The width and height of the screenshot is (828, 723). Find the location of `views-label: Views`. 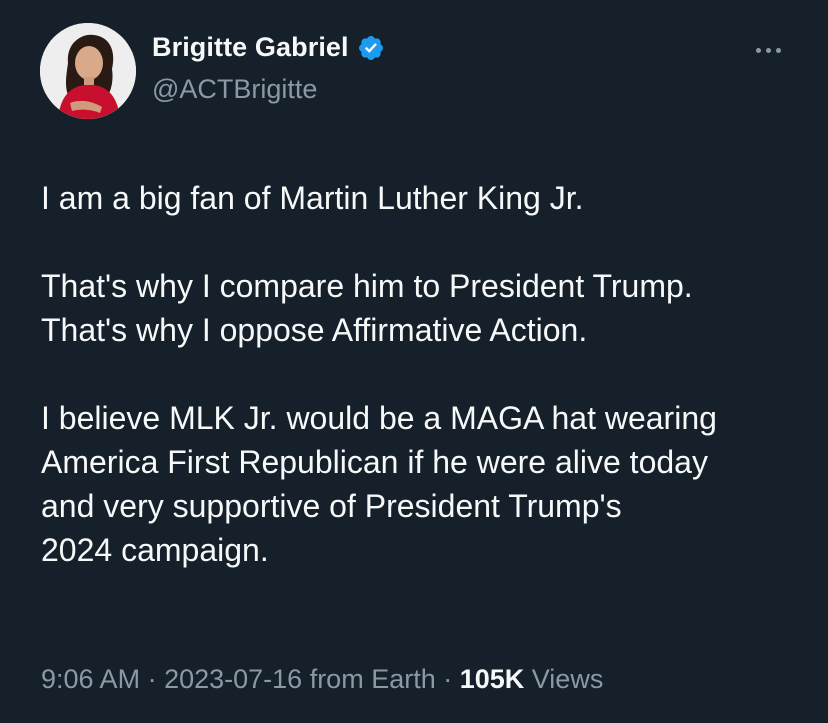

views-label: Views is located at coordinates (564, 679).